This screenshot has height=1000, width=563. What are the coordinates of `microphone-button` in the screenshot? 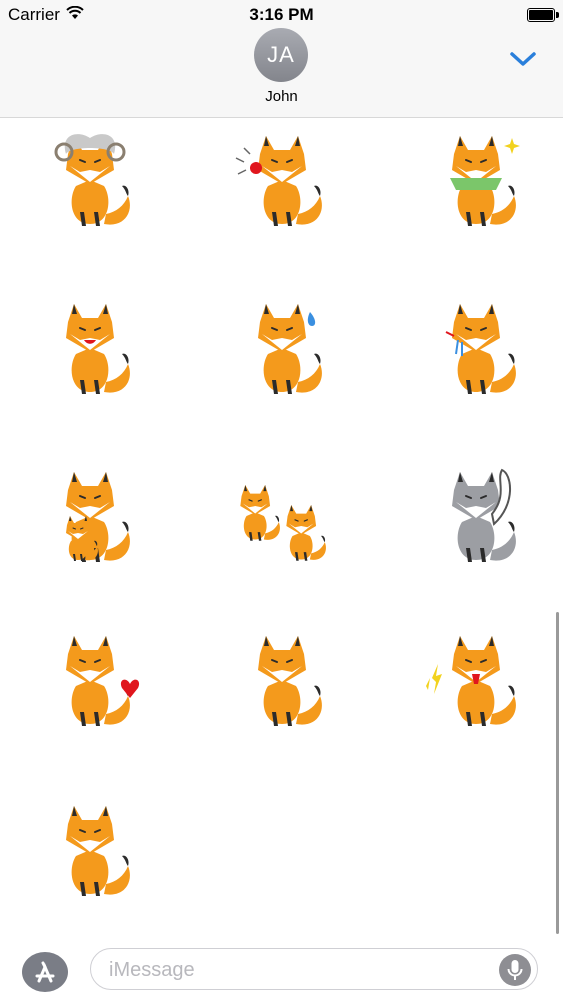 It's located at (515, 970).